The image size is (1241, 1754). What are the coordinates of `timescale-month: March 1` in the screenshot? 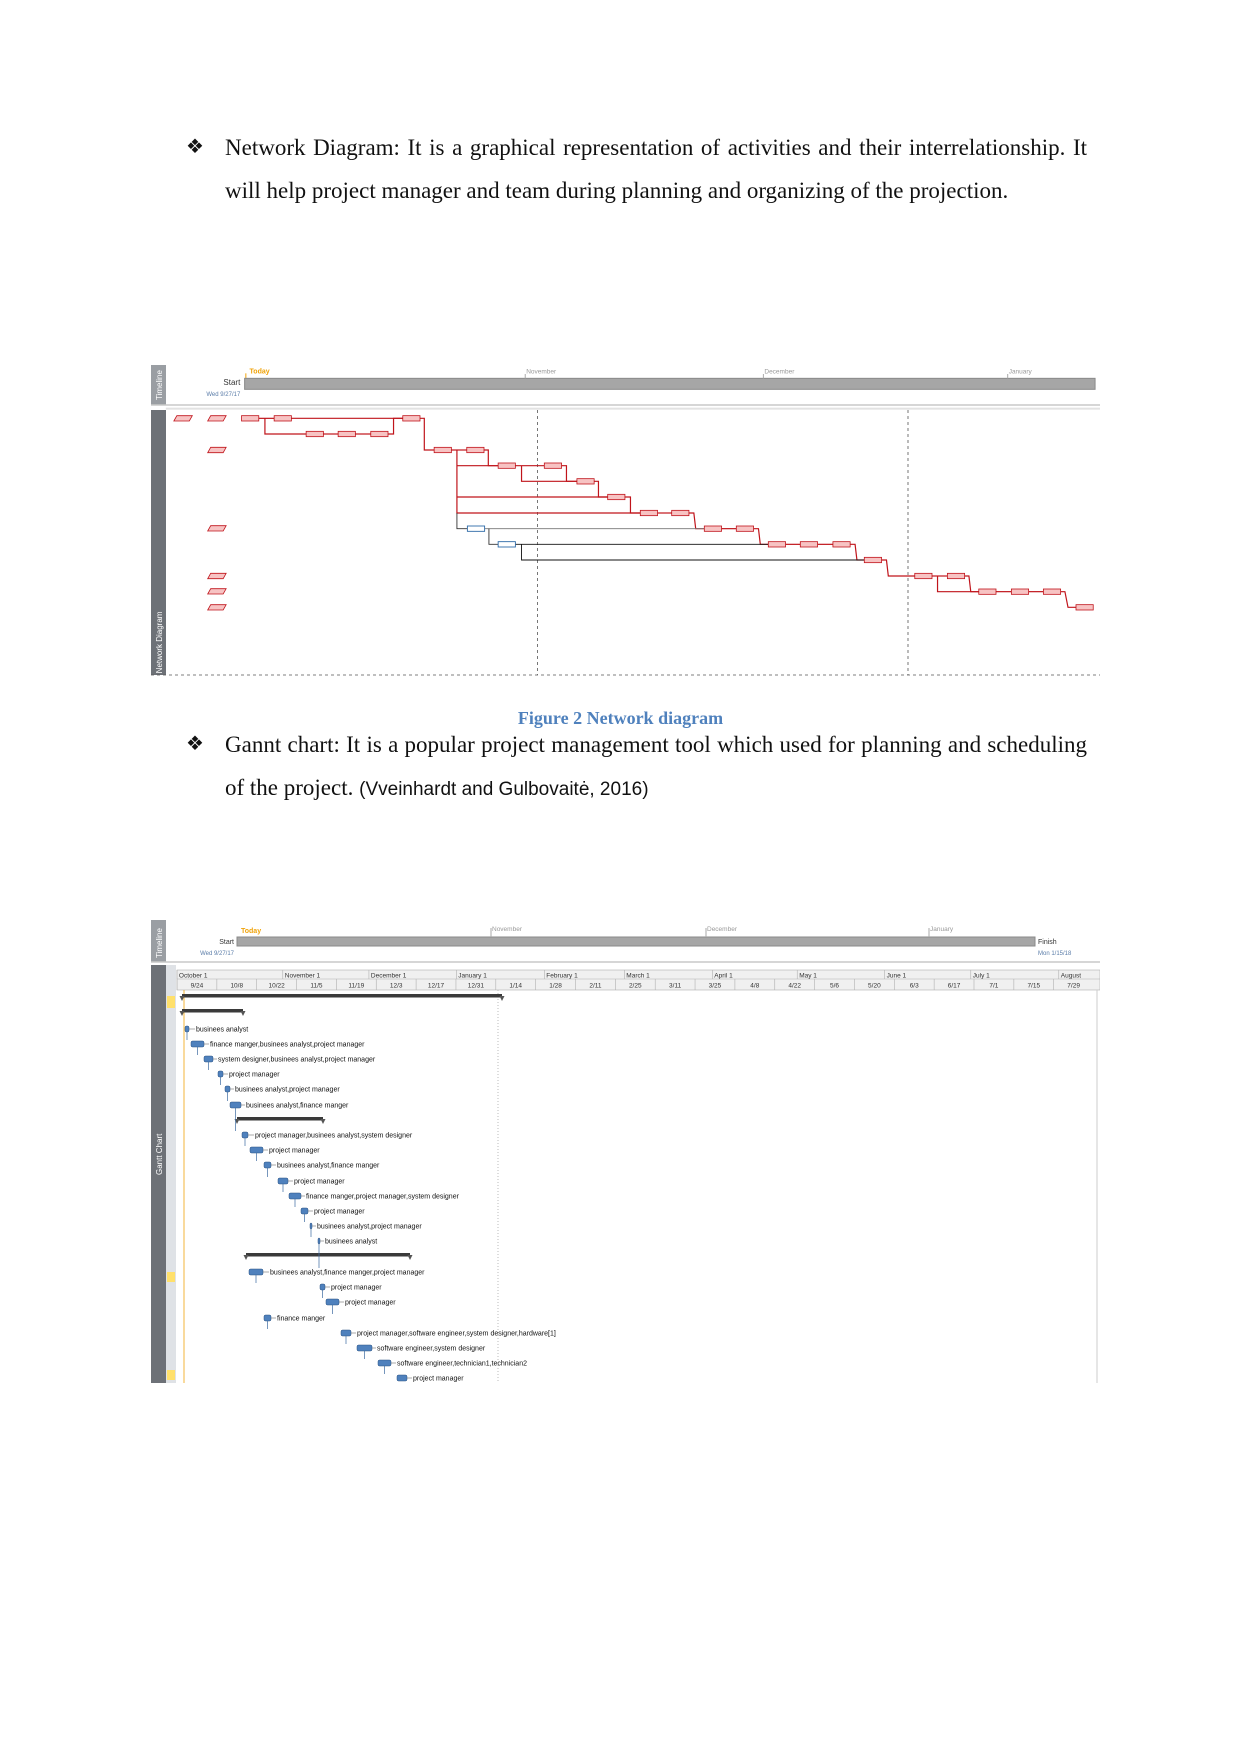 It's located at (638, 976).